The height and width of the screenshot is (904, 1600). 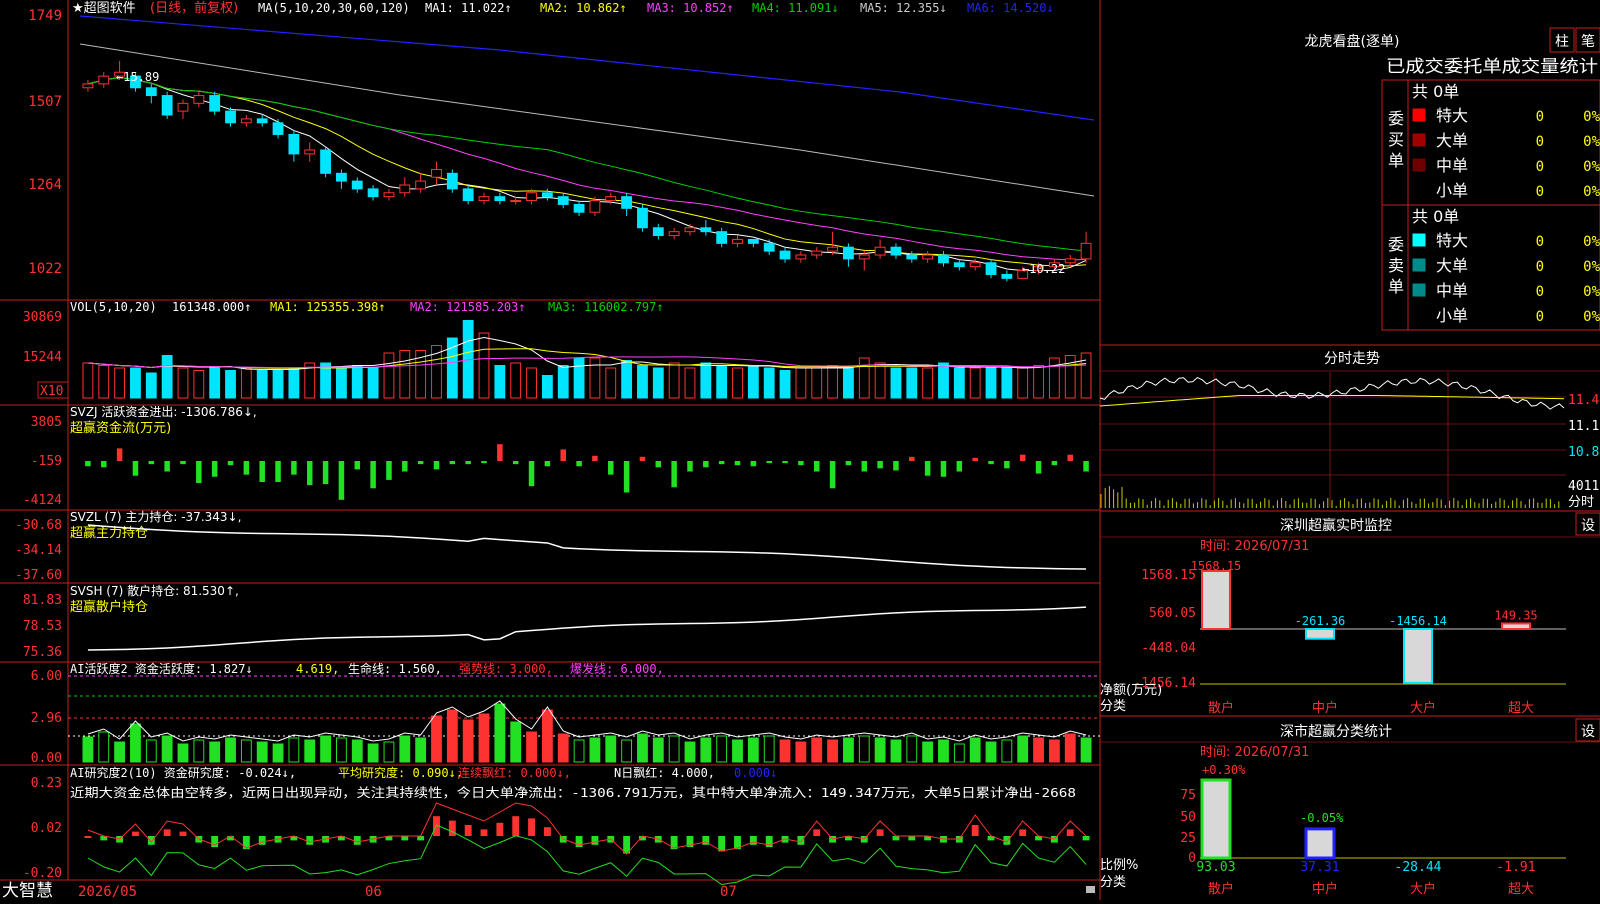 What do you see at coordinates (1540, 142) in the screenshot?
I see `order-count: 0` at bounding box center [1540, 142].